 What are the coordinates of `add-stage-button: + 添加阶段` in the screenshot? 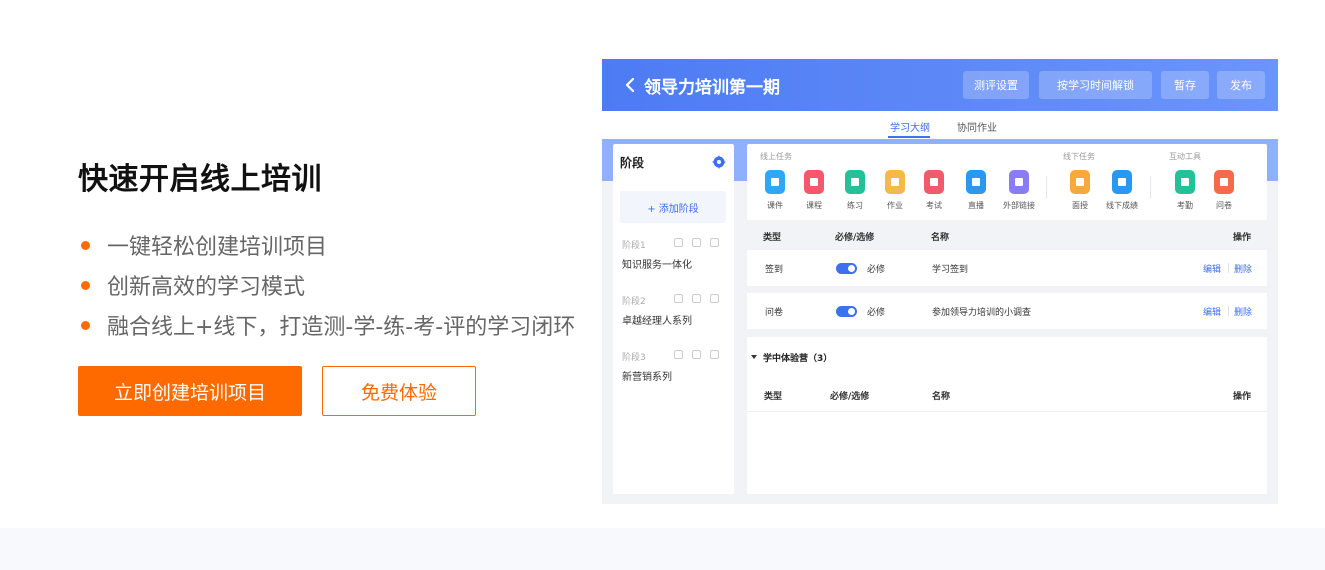 It's located at (673, 207).